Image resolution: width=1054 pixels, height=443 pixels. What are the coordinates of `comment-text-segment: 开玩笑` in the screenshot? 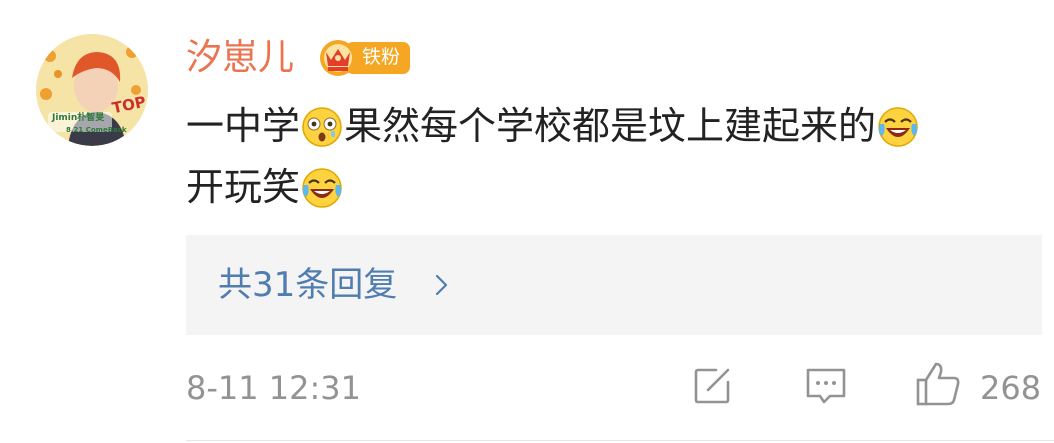 It's located at (243, 187).